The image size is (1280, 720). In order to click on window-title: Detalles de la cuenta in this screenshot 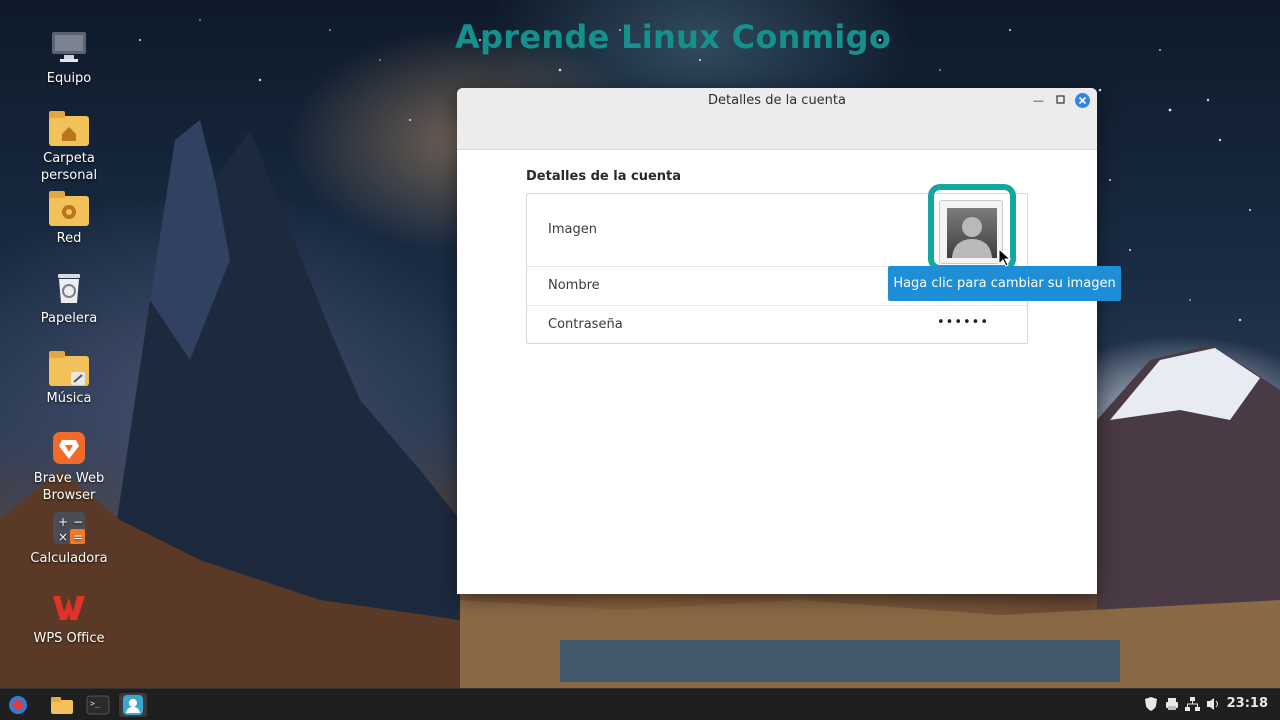, I will do `click(777, 100)`.